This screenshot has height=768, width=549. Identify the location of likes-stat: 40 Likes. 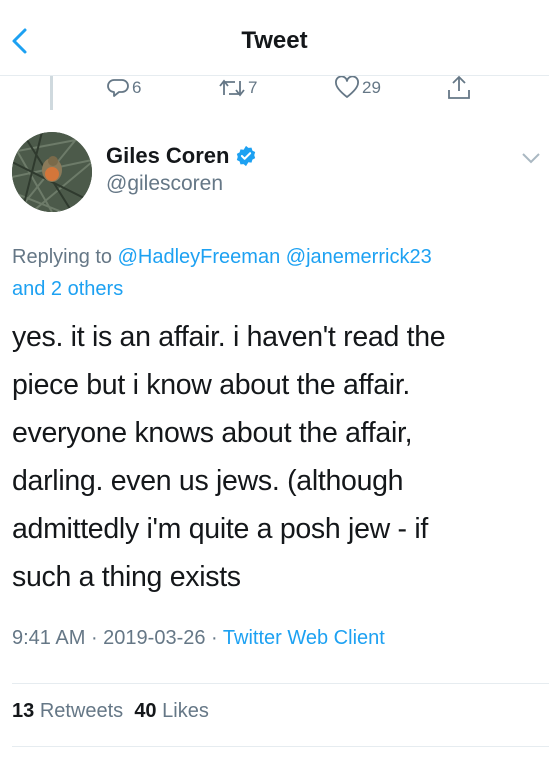
(171, 711).